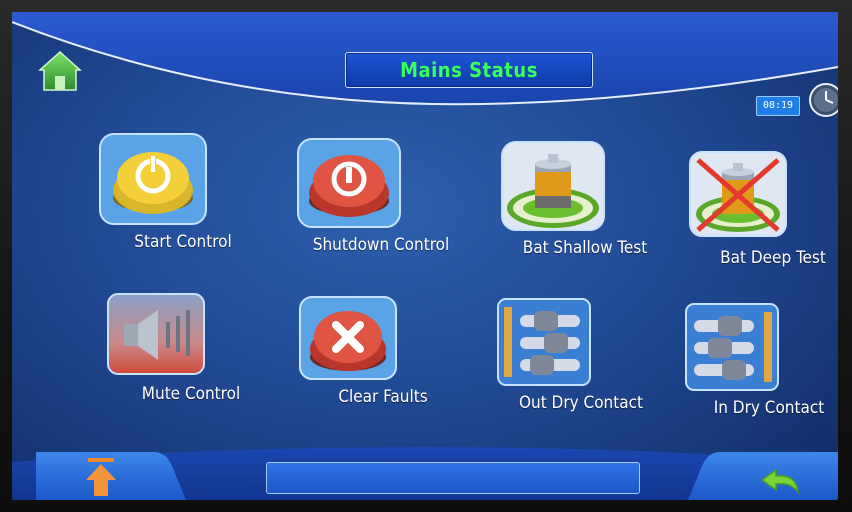  Describe the element at coordinates (153, 179) in the screenshot. I see `power-on-button-icon` at that location.